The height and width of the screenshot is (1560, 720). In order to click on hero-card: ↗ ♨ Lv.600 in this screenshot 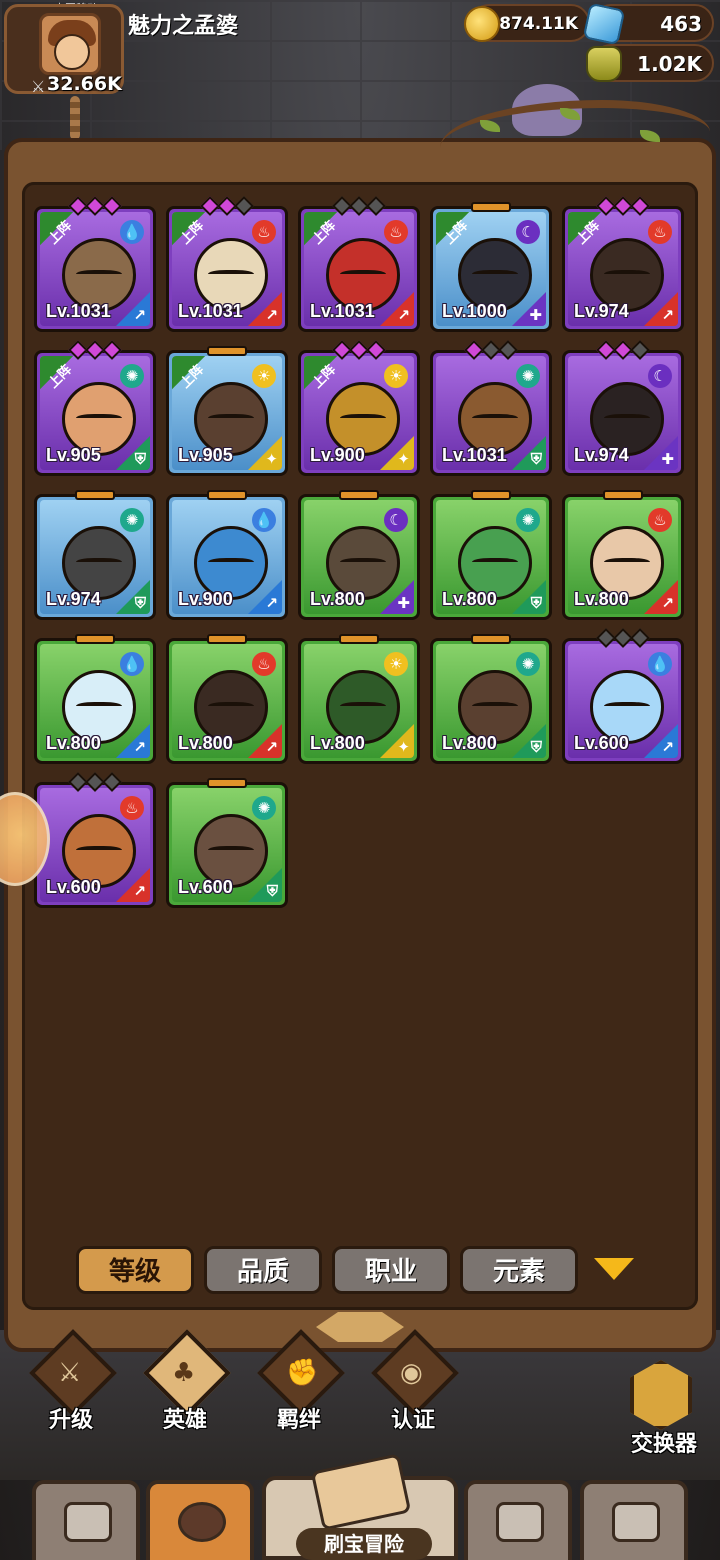, I will do `click(95, 840)`.